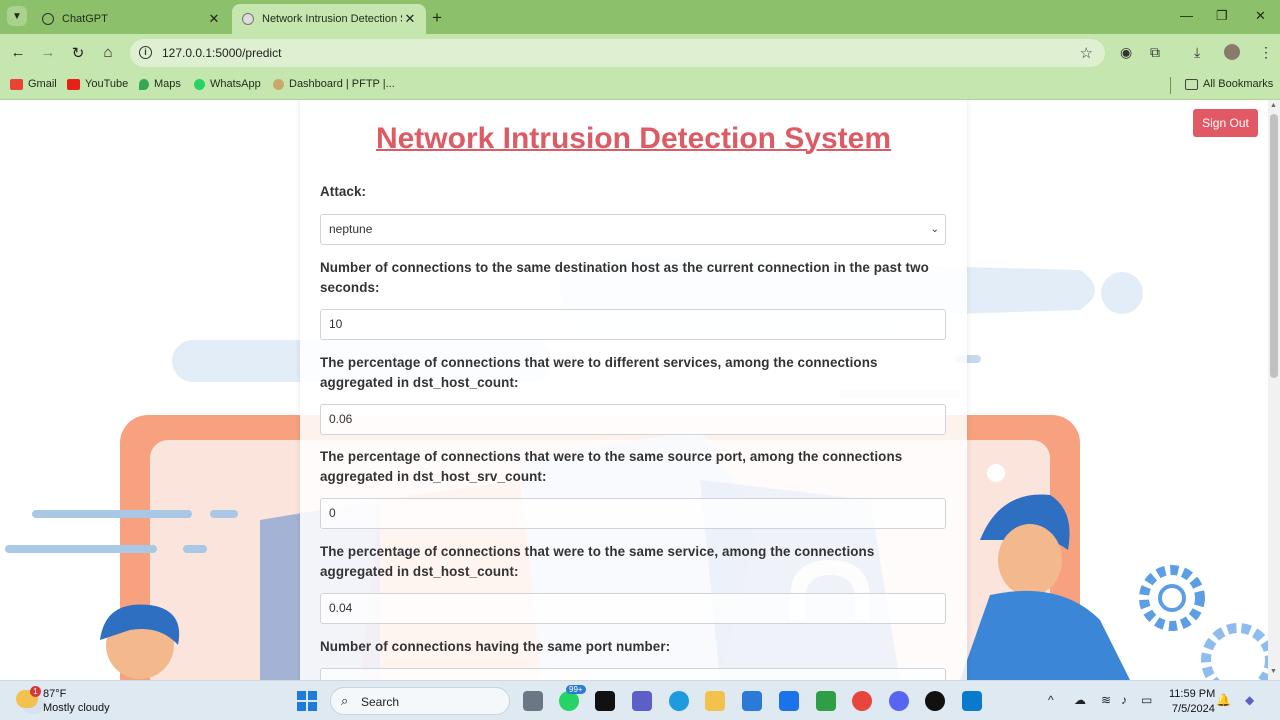 The image size is (1280, 720). What do you see at coordinates (1193, 709) in the screenshot?
I see `clock-date: 7/5/2024` at bounding box center [1193, 709].